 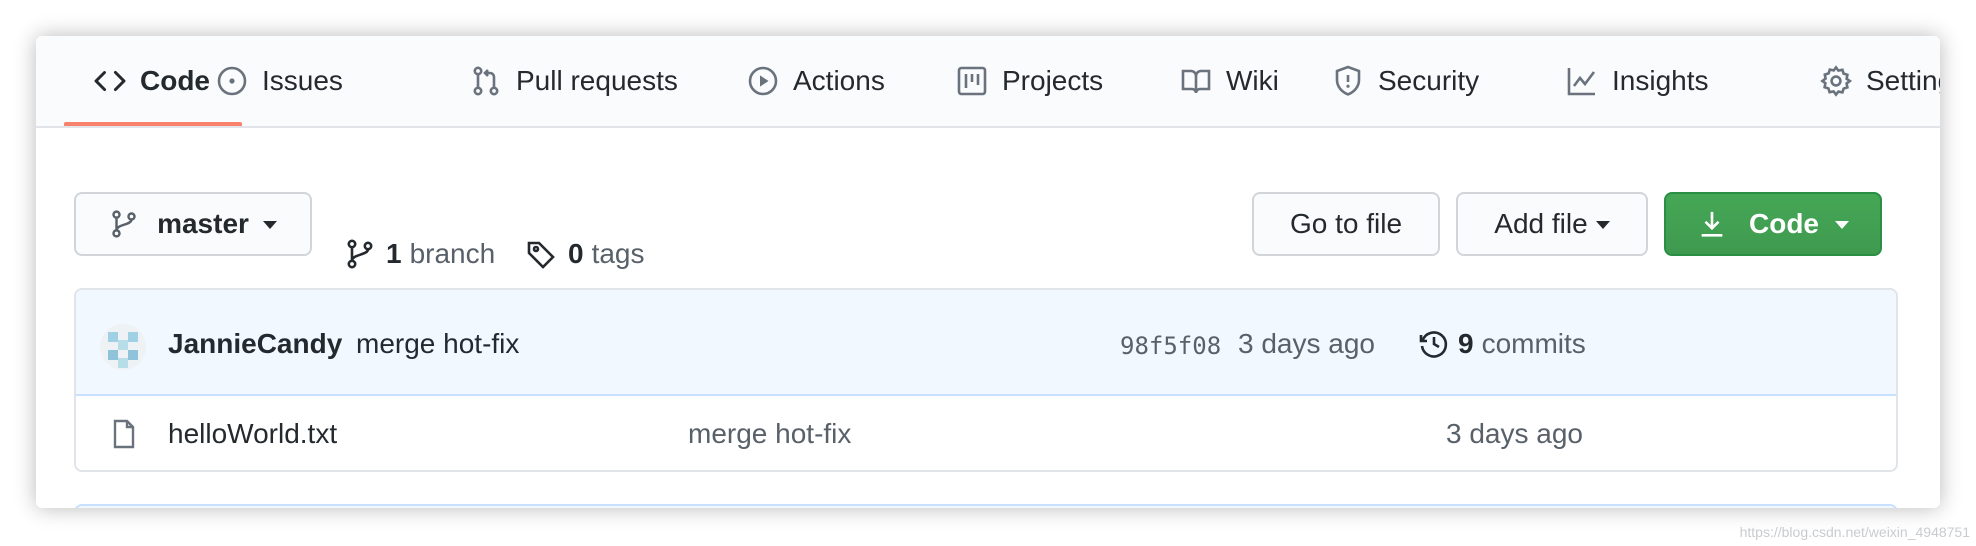 What do you see at coordinates (437, 344) in the screenshot?
I see `commit-message: merge hot-fix` at bounding box center [437, 344].